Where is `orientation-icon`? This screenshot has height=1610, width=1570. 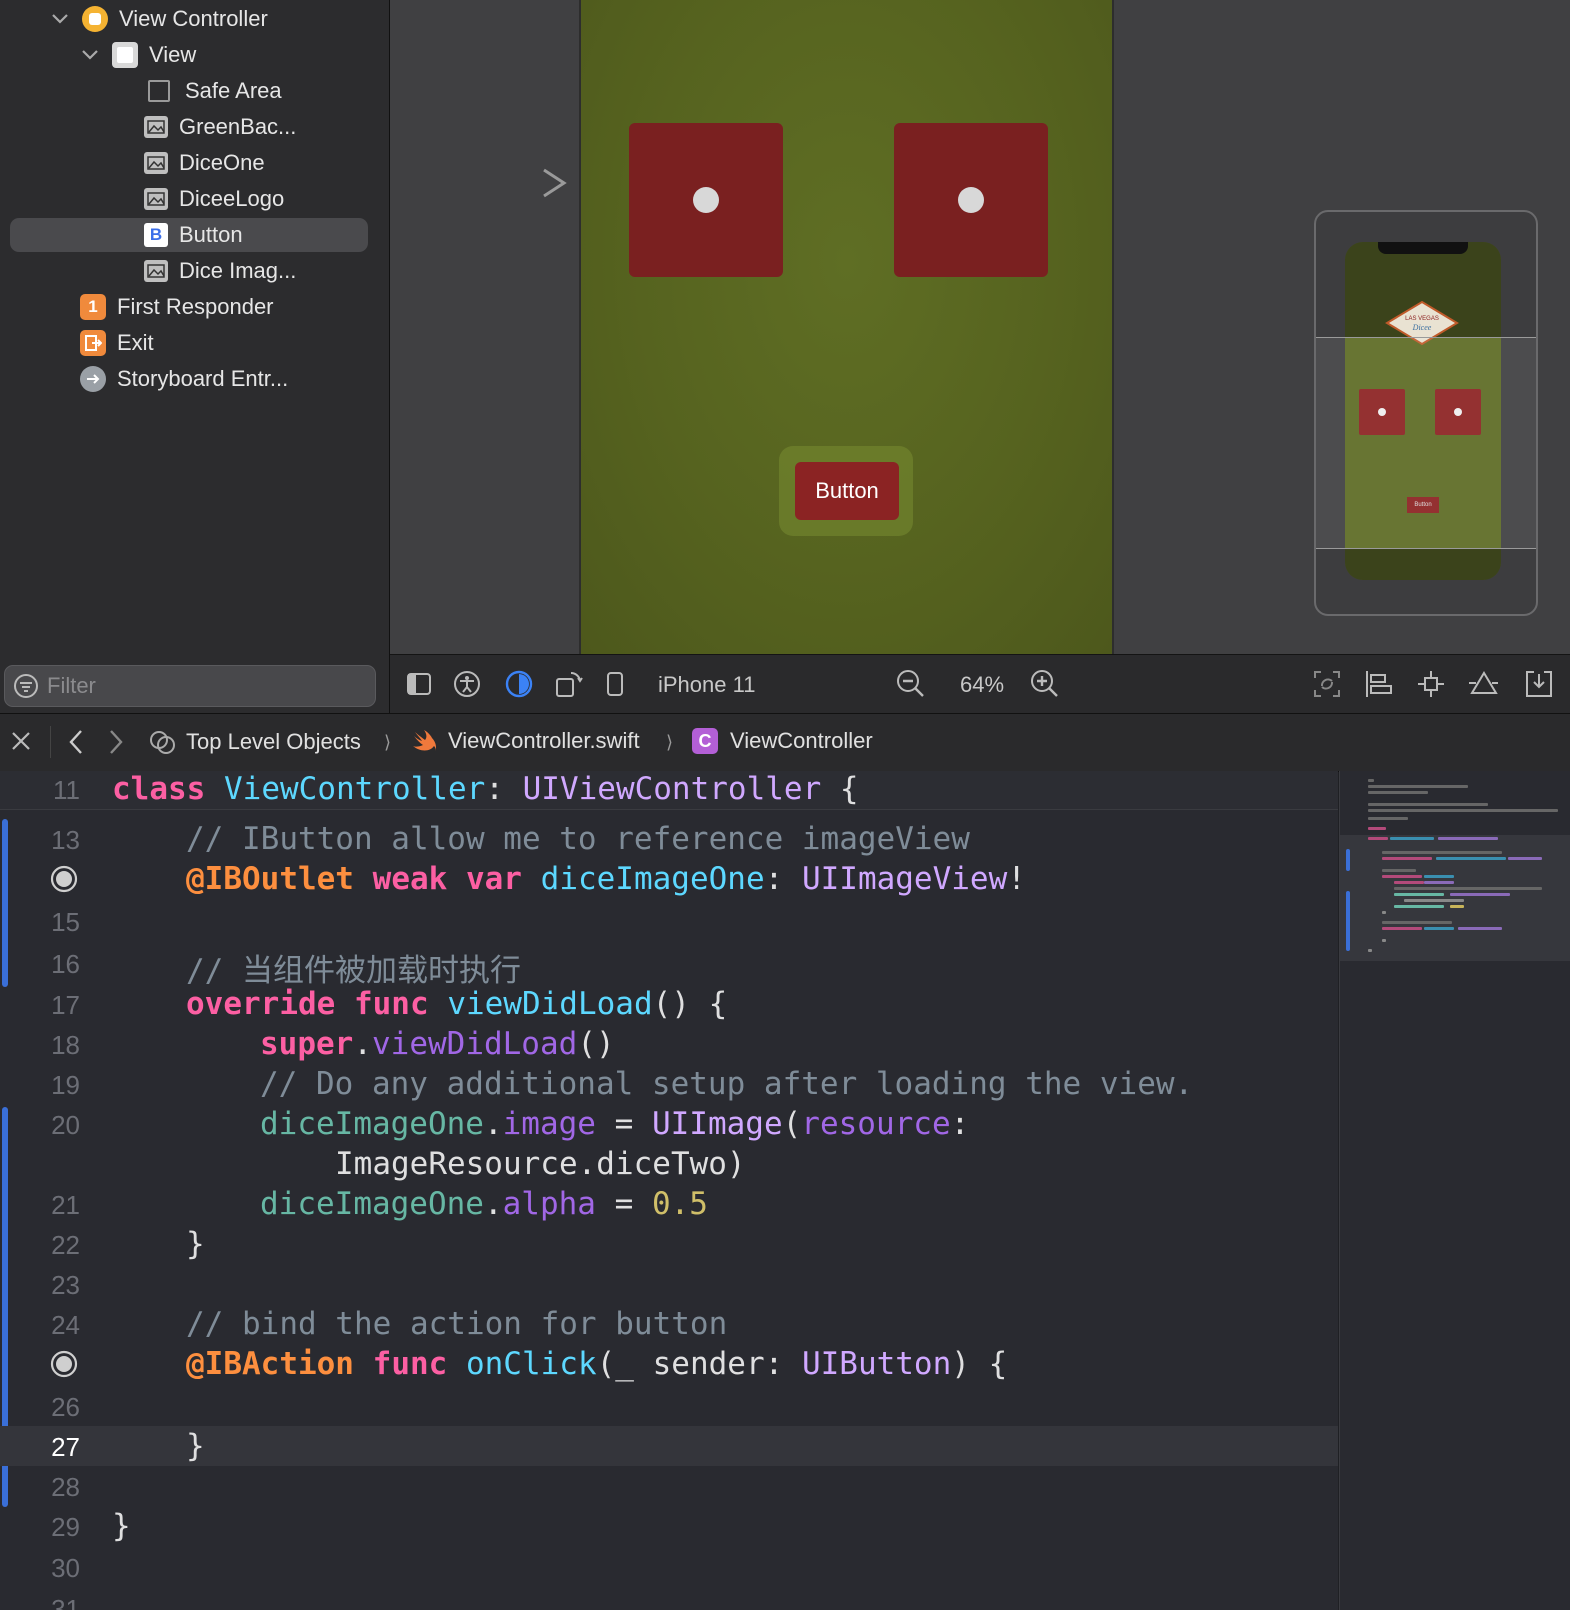 orientation-icon is located at coordinates (569, 684).